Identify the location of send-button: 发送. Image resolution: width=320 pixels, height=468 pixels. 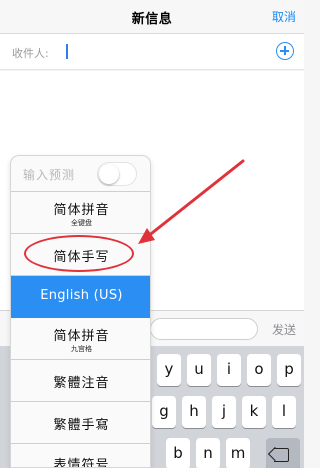
(284, 329).